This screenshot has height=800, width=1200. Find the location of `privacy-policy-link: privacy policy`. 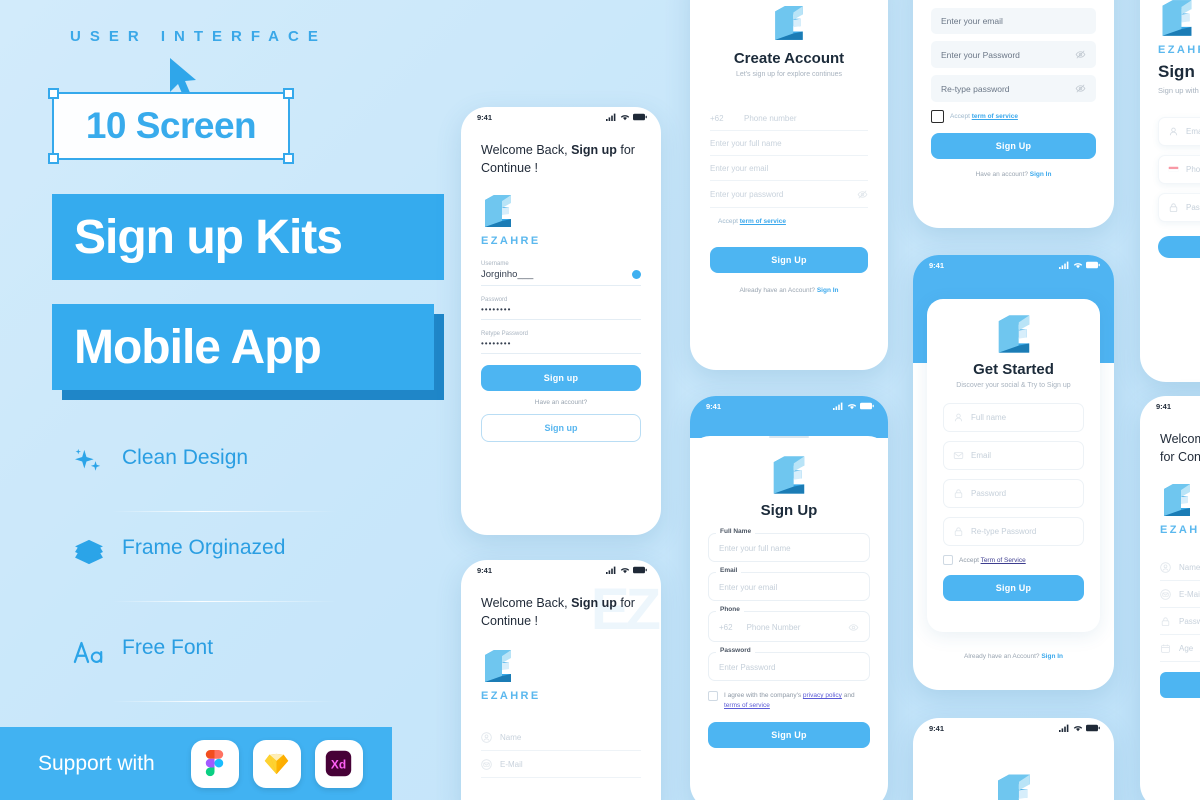

privacy-policy-link: privacy policy is located at coordinates (822, 695).